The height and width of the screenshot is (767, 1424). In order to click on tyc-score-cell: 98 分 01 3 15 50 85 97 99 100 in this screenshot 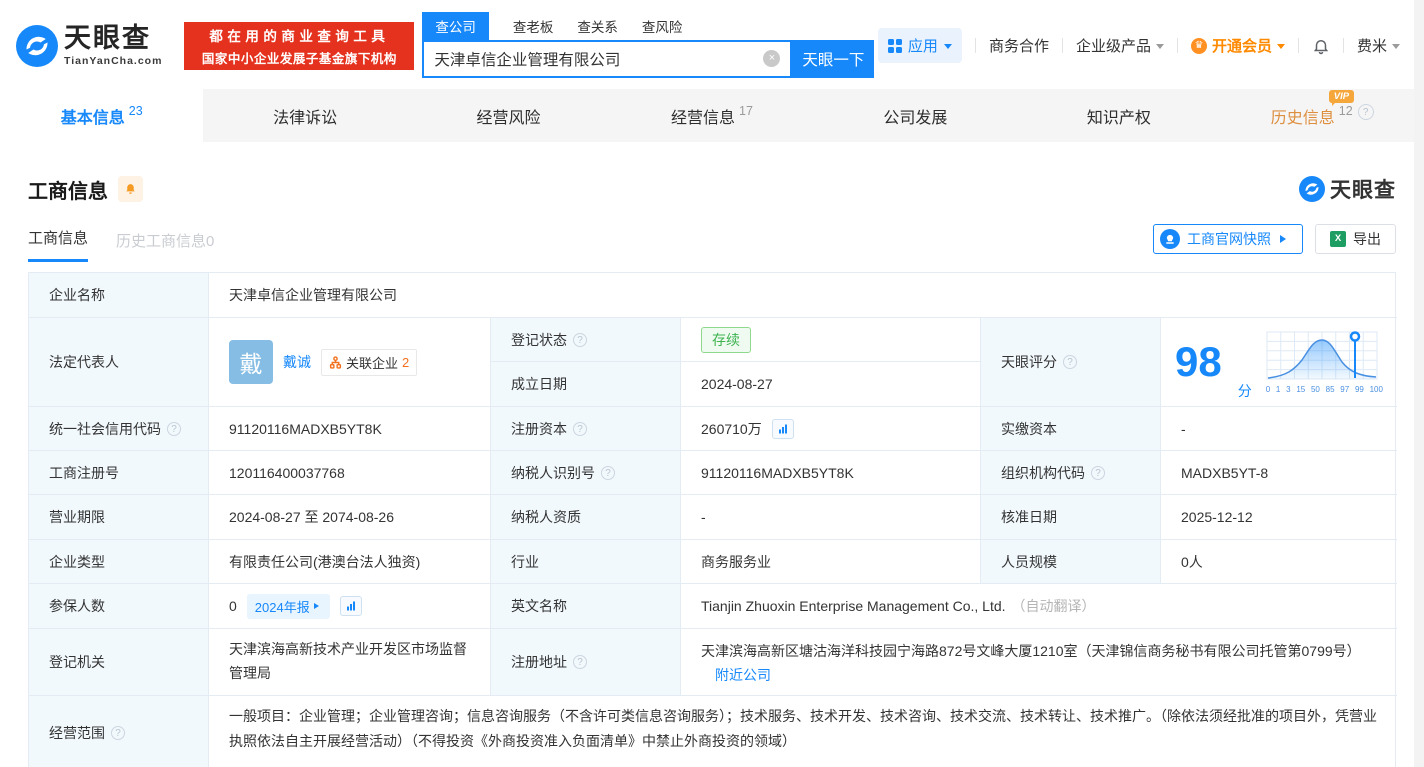, I will do `click(1279, 362)`.